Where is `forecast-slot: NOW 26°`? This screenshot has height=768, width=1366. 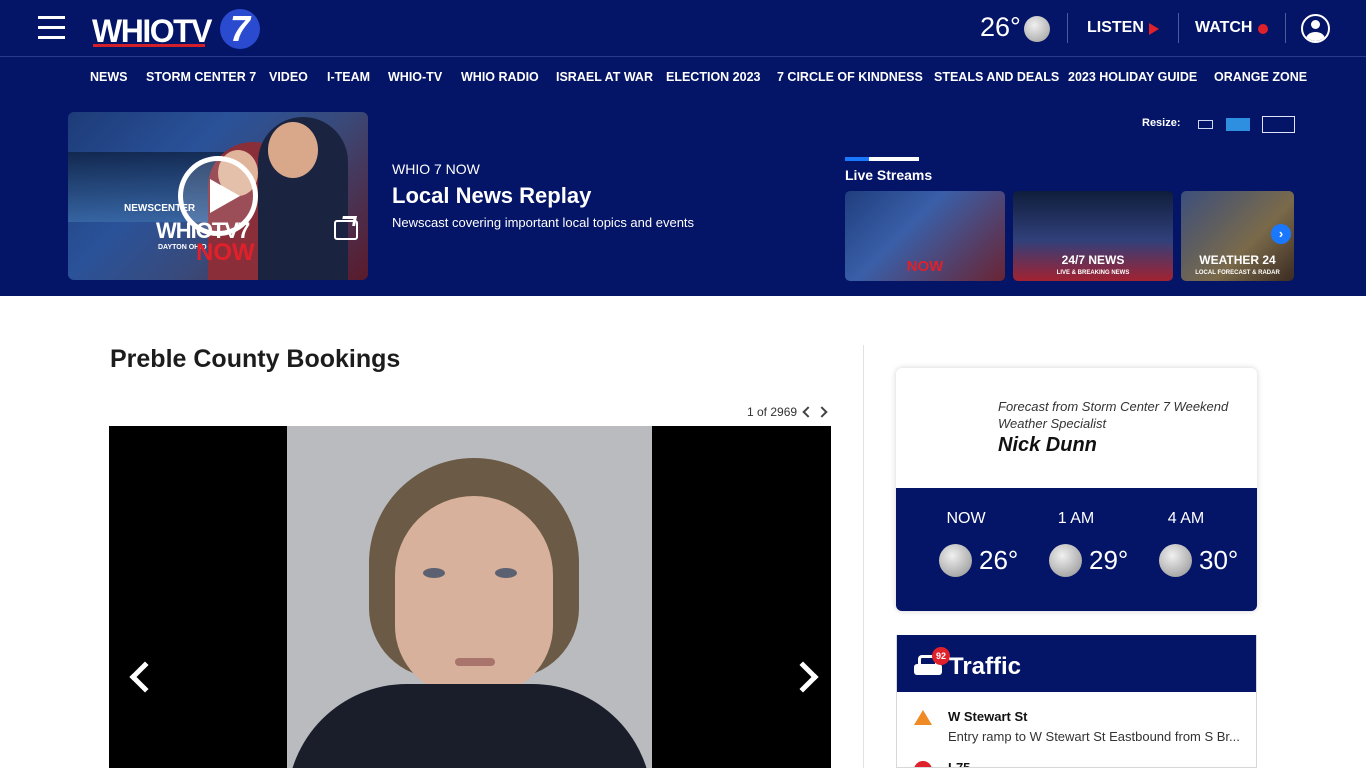 forecast-slot: NOW 26° is located at coordinates (966, 549).